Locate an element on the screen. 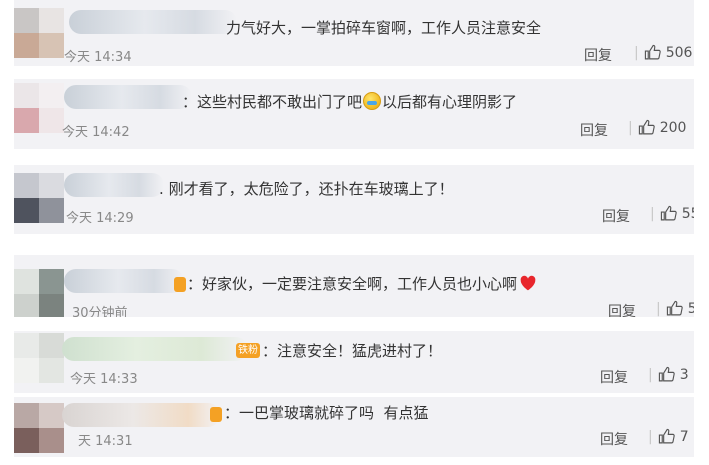 The width and height of the screenshot is (709, 465). comment-card: ：好家伙，一定要注意安全啊，工作人员也小心啊 30分钟前 回复 | 5 is located at coordinates (354, 286).